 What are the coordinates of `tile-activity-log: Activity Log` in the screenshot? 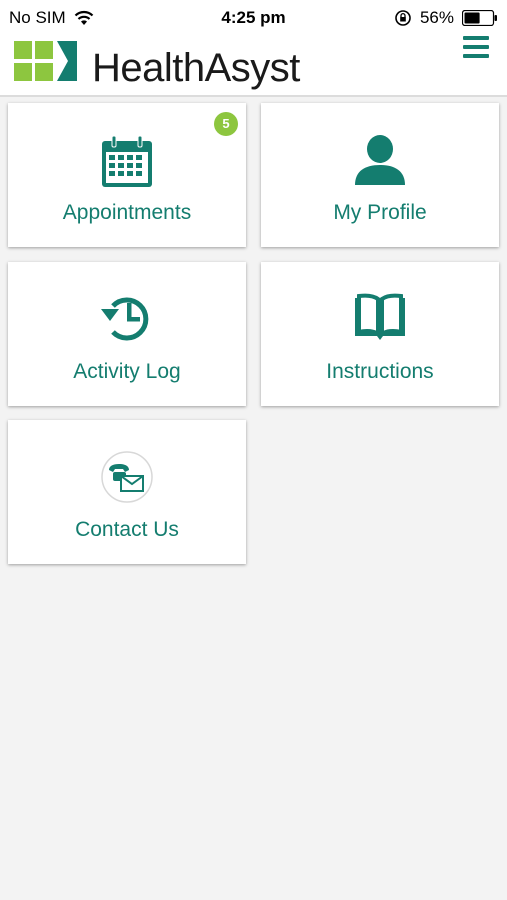 It's located at (127, 334).